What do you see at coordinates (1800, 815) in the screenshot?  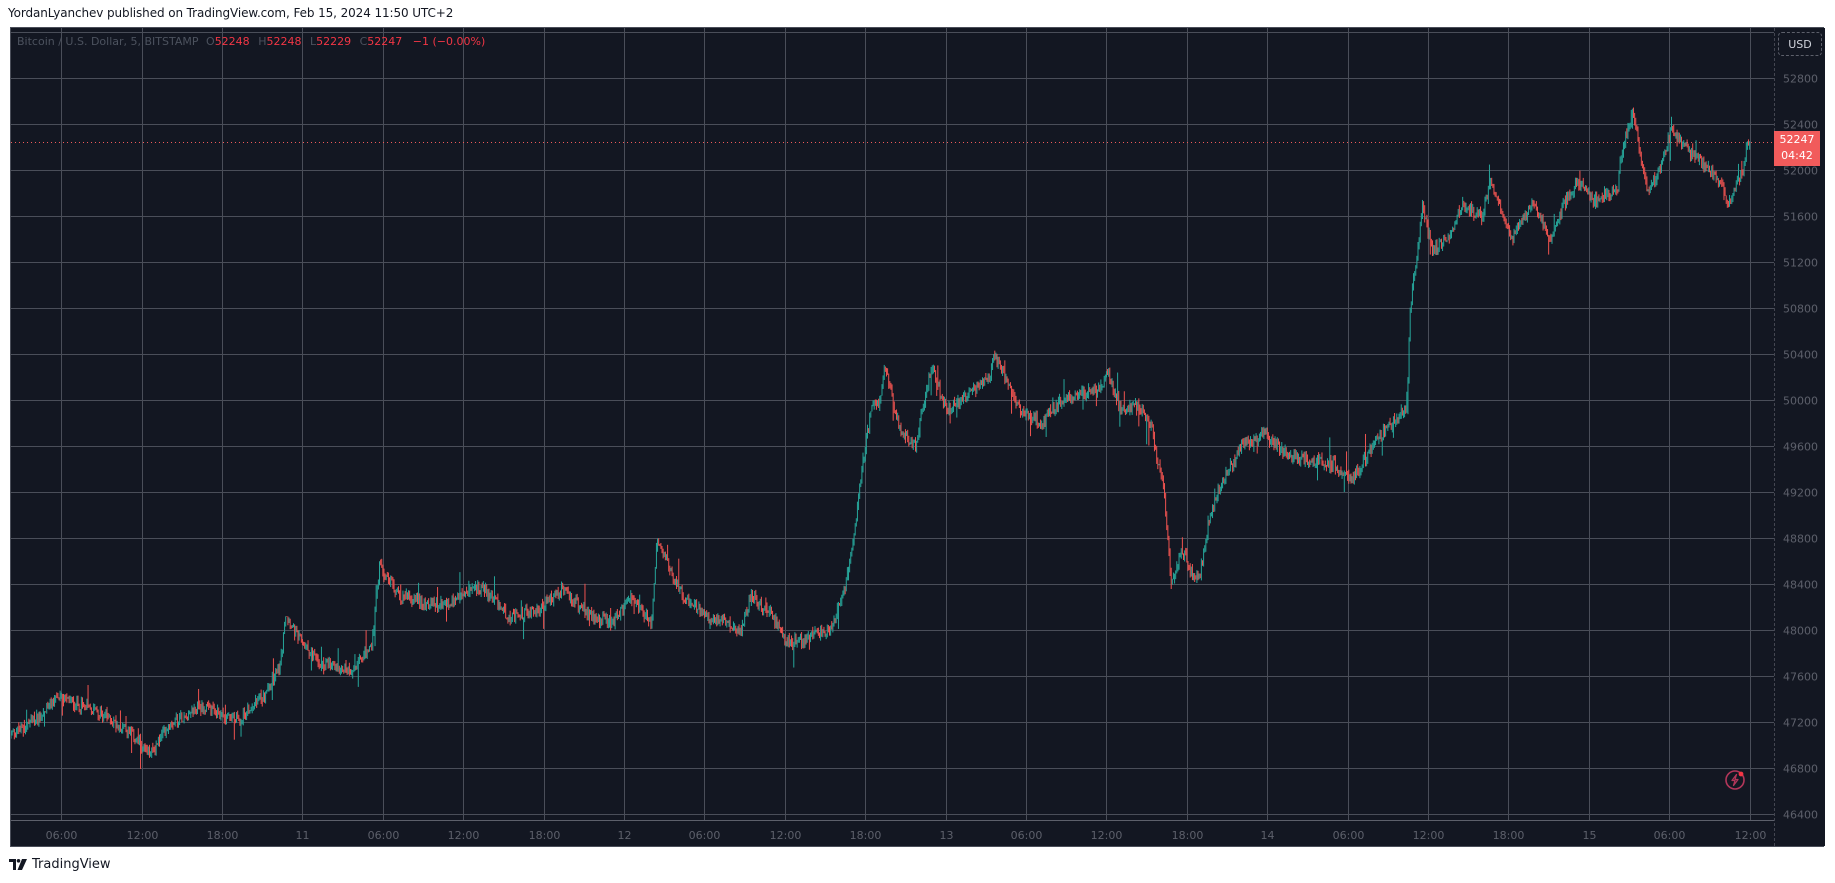 I see `price-tick-label: 46400` at bounding box center [1800, 815].